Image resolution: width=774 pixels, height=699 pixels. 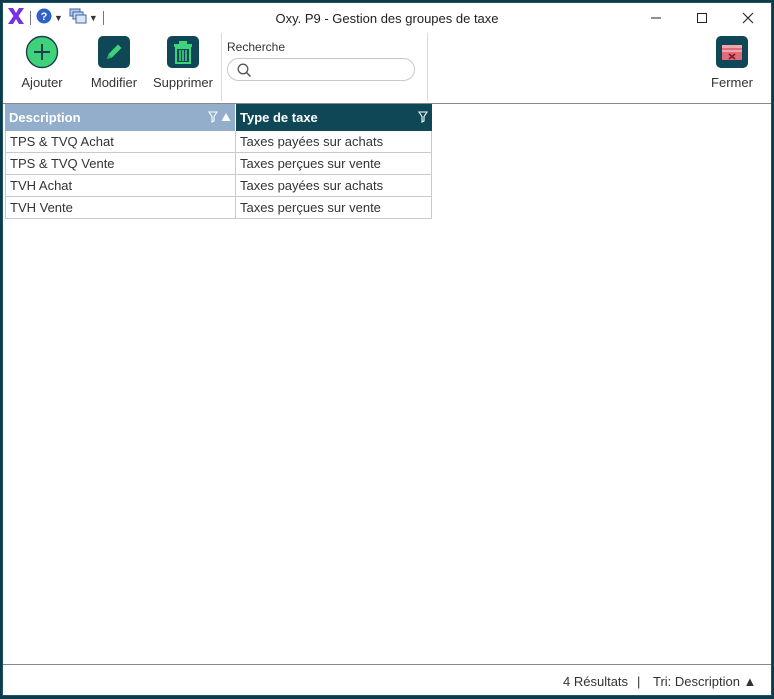 I want to click on edit-button: Modifier, so click(x=114, y=66).